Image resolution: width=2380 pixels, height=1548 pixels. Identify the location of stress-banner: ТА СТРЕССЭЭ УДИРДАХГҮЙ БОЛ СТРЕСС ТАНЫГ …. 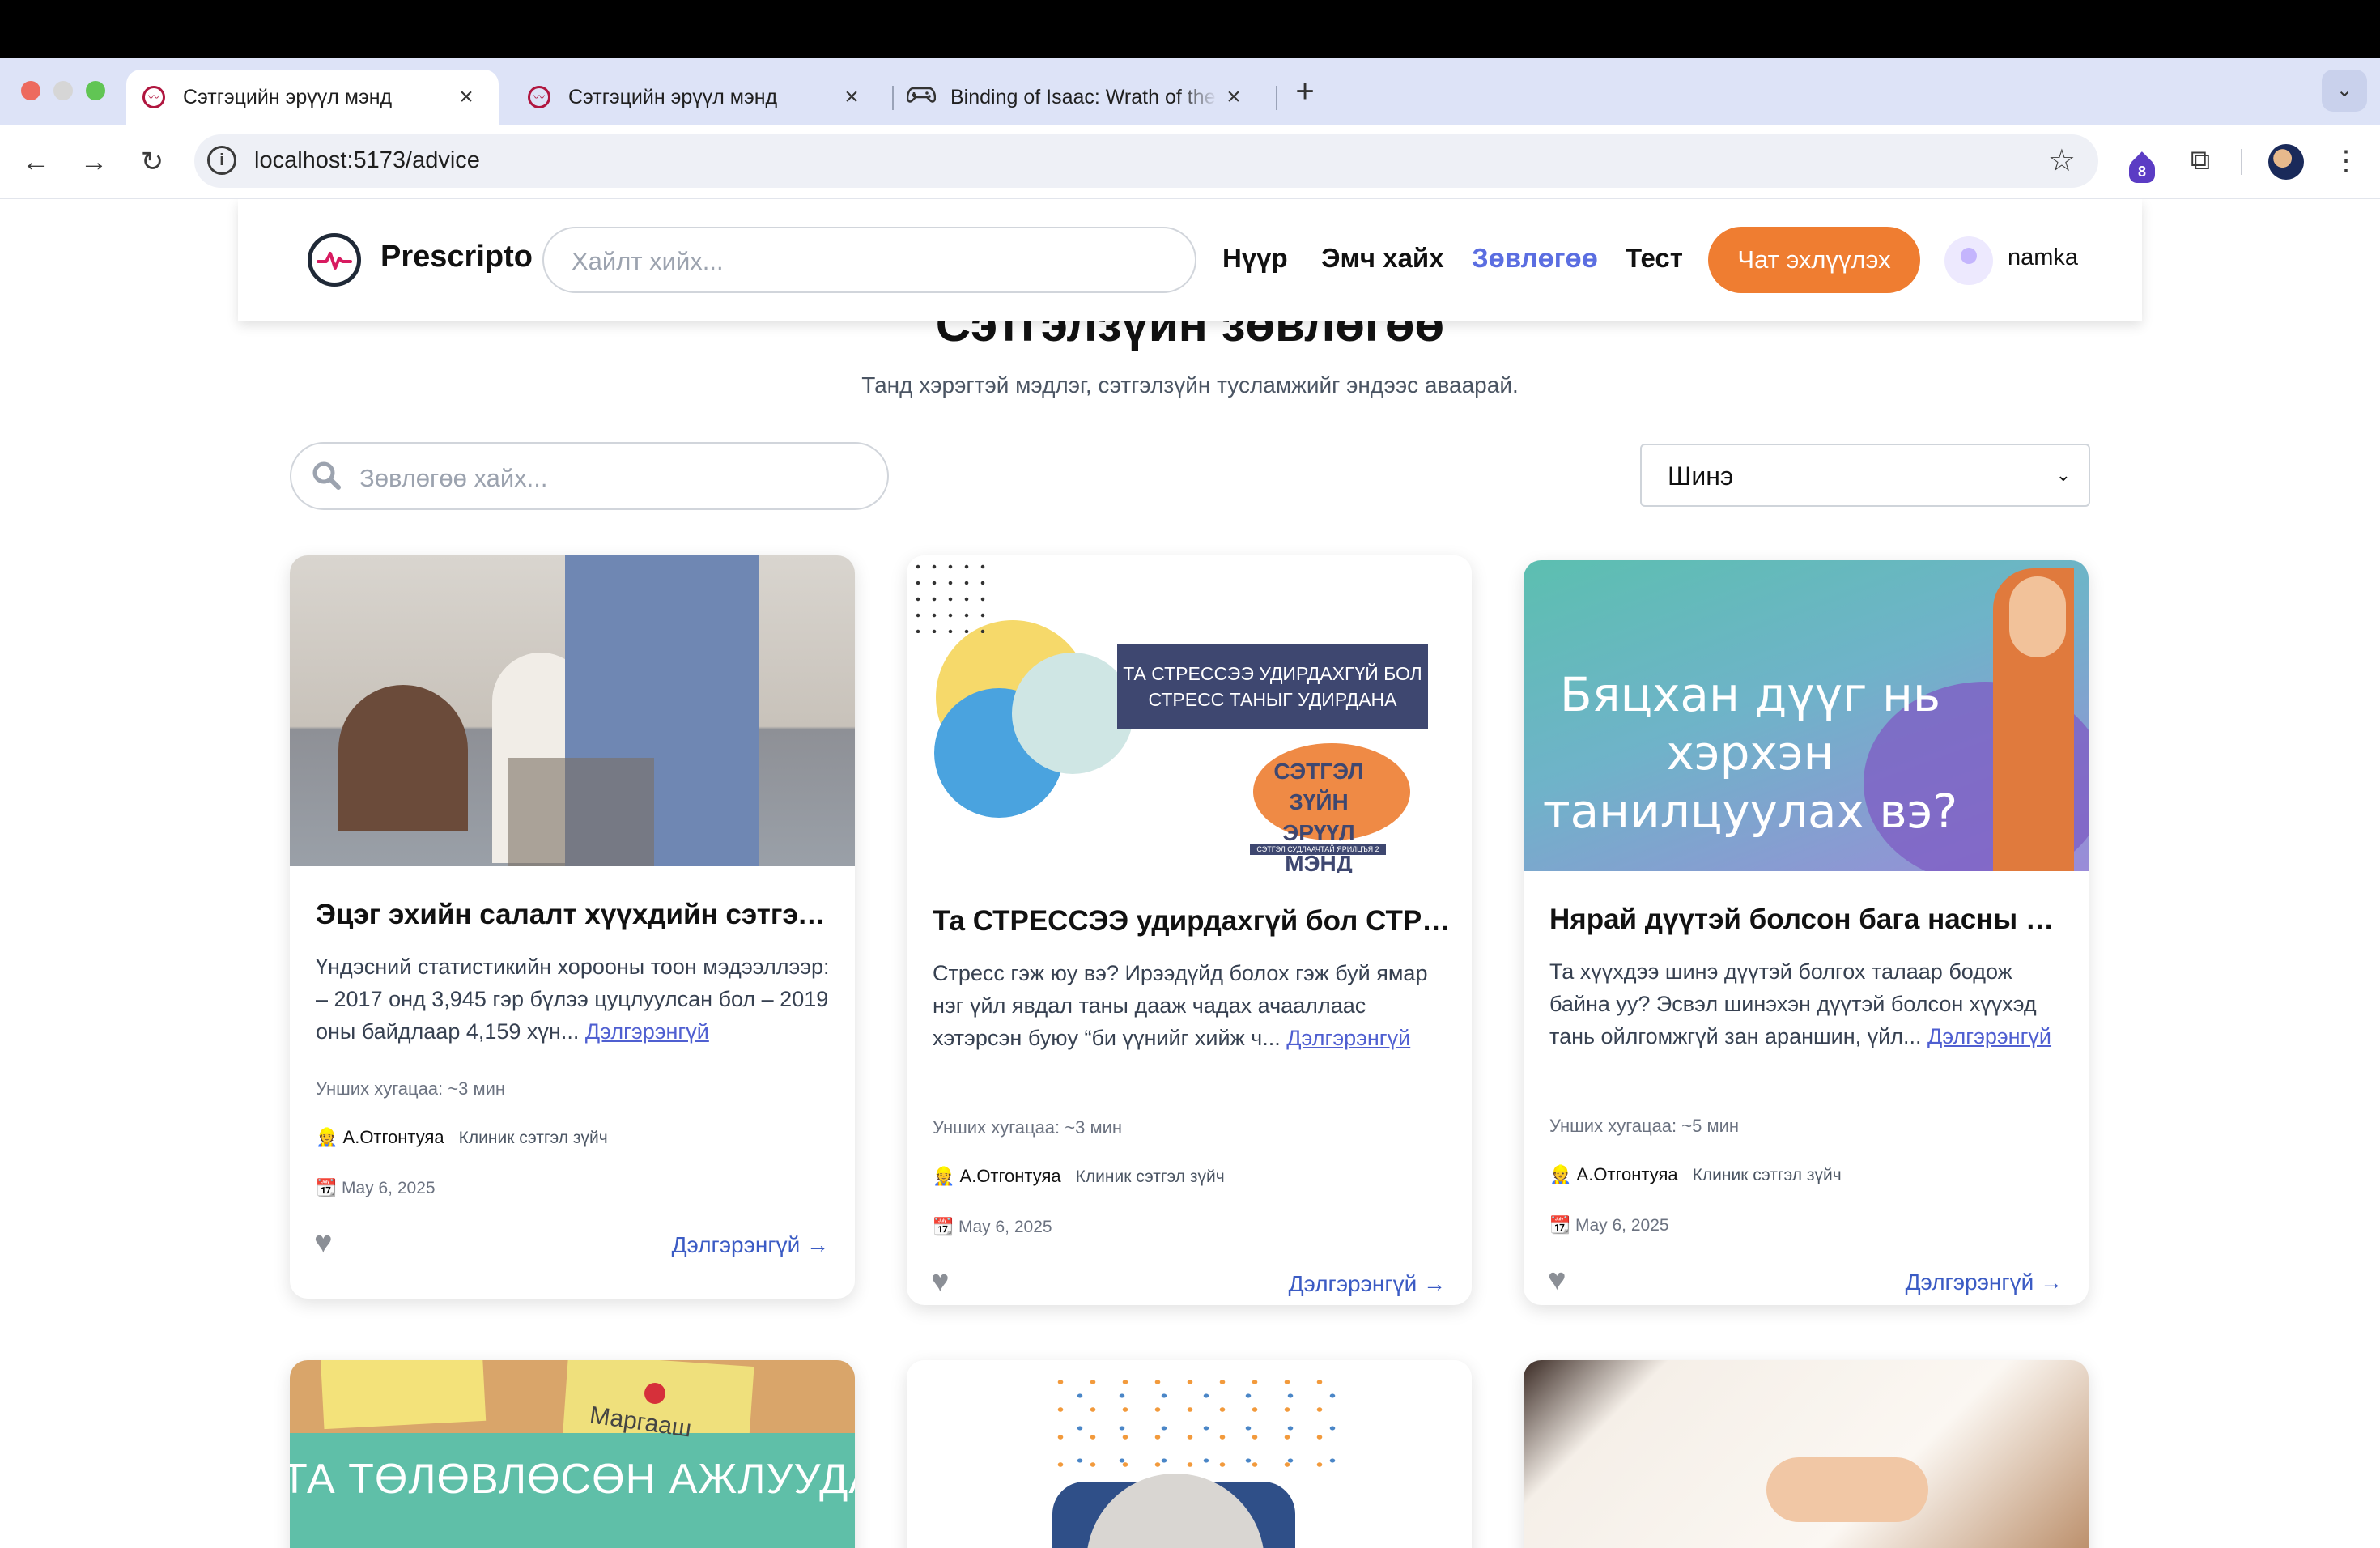
(1272, 686).